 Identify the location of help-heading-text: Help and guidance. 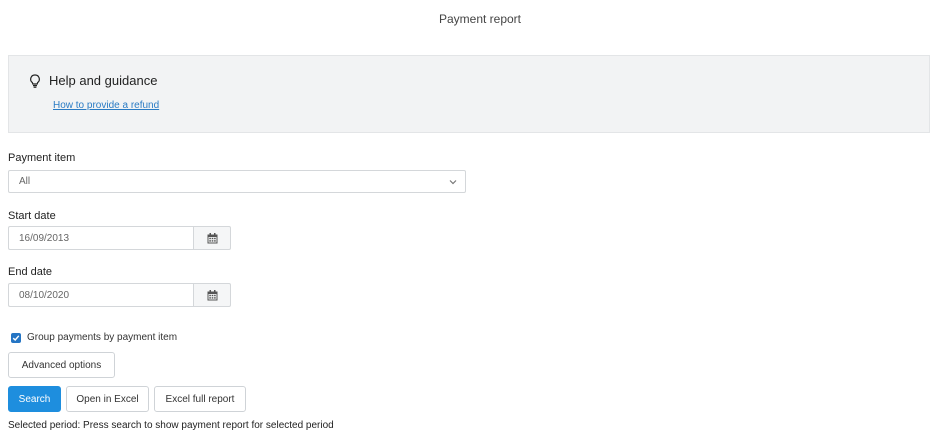
(103, 80).